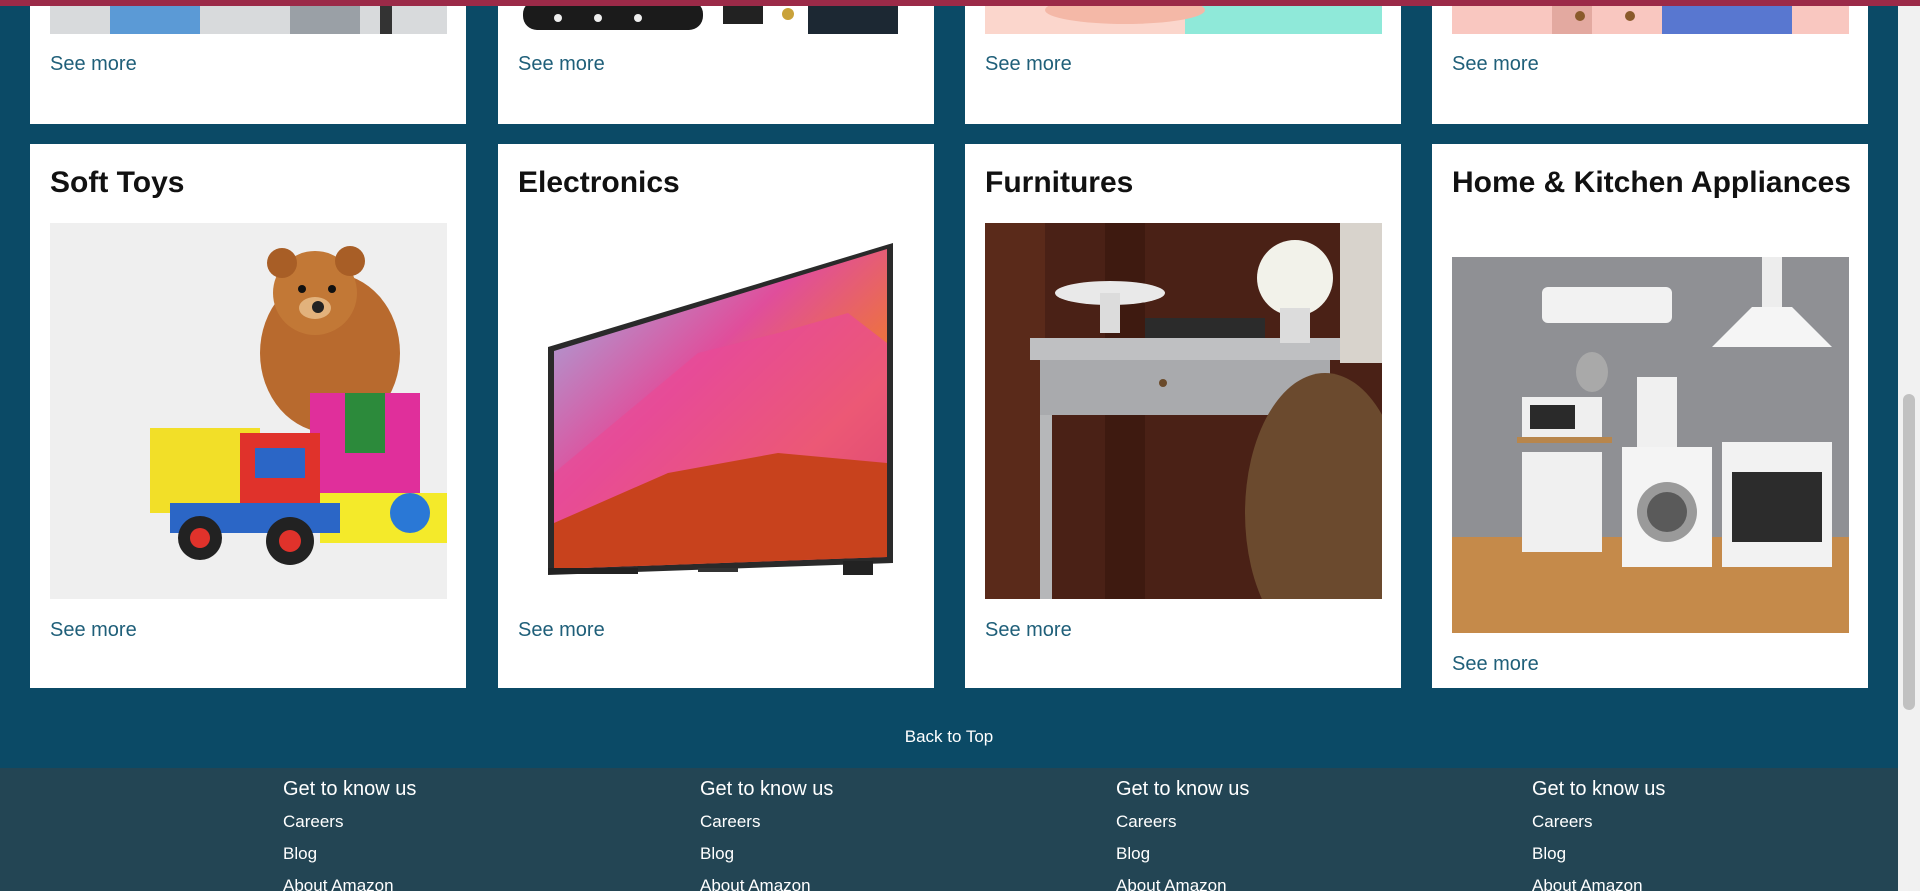 The width and height of the screenshot is (1920, 891). I want to click on category-title: Soft Toys, so click(117, 182).